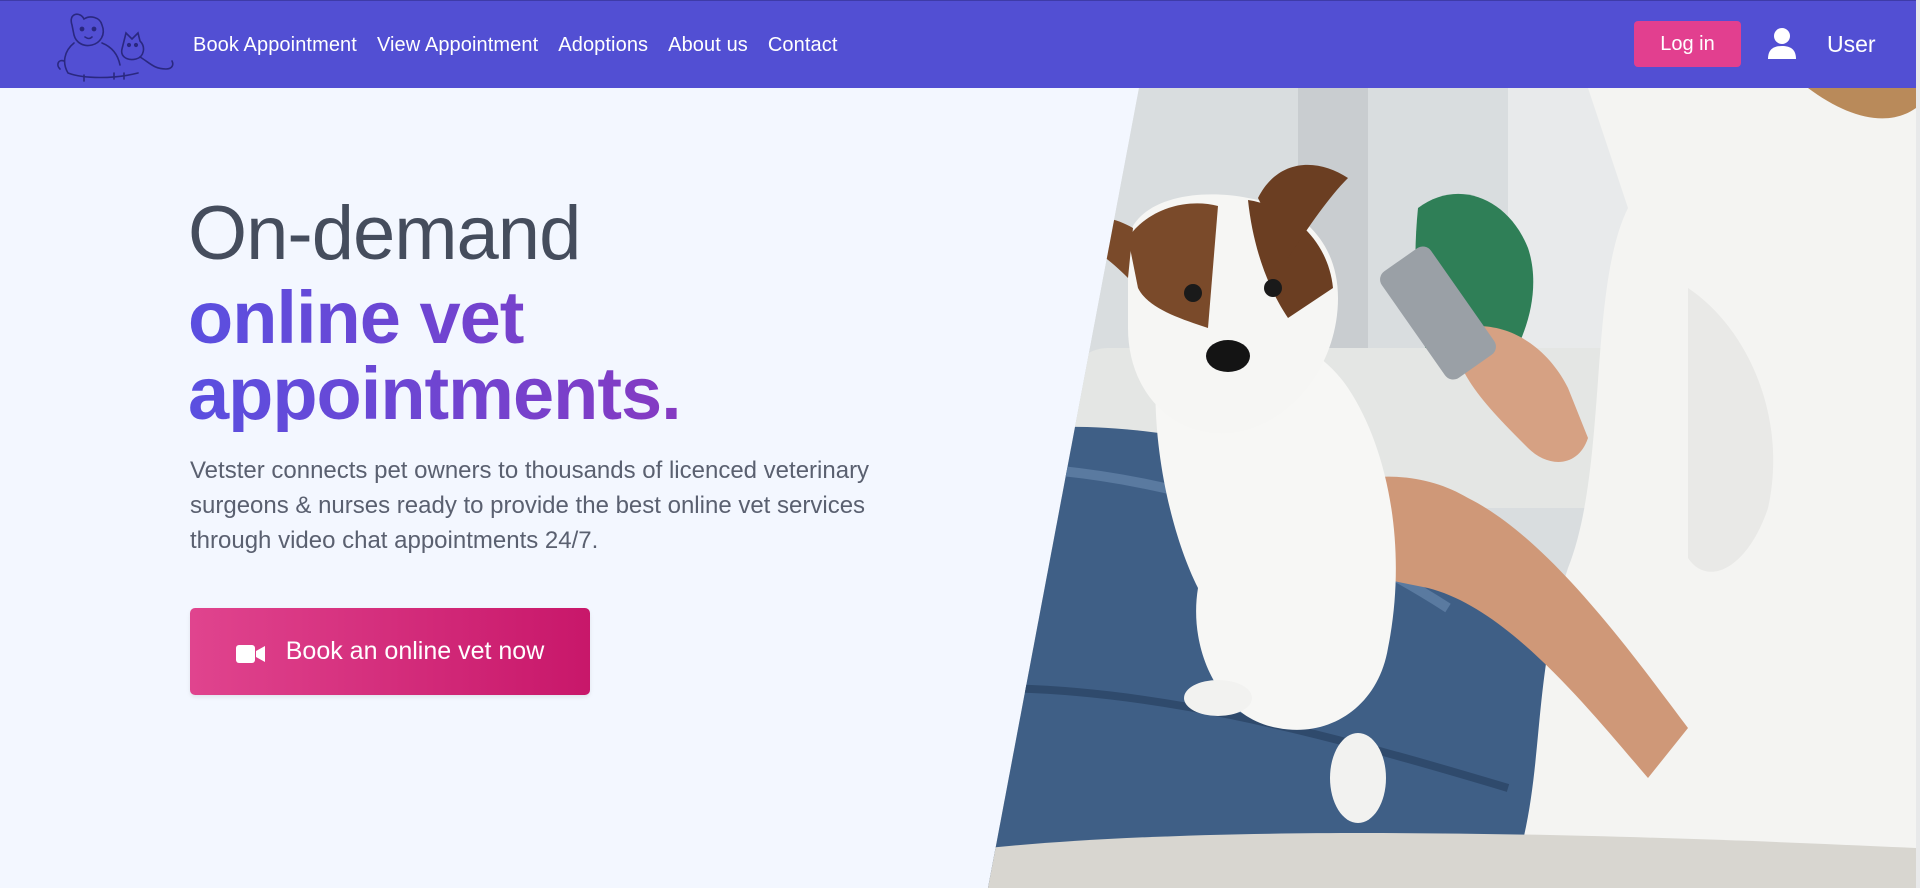 The height and width of the screenshot is (888, 1920). Describe the element at coordinates (1918, 444) in the screenshot. I see `scrollbar-track` at that location.